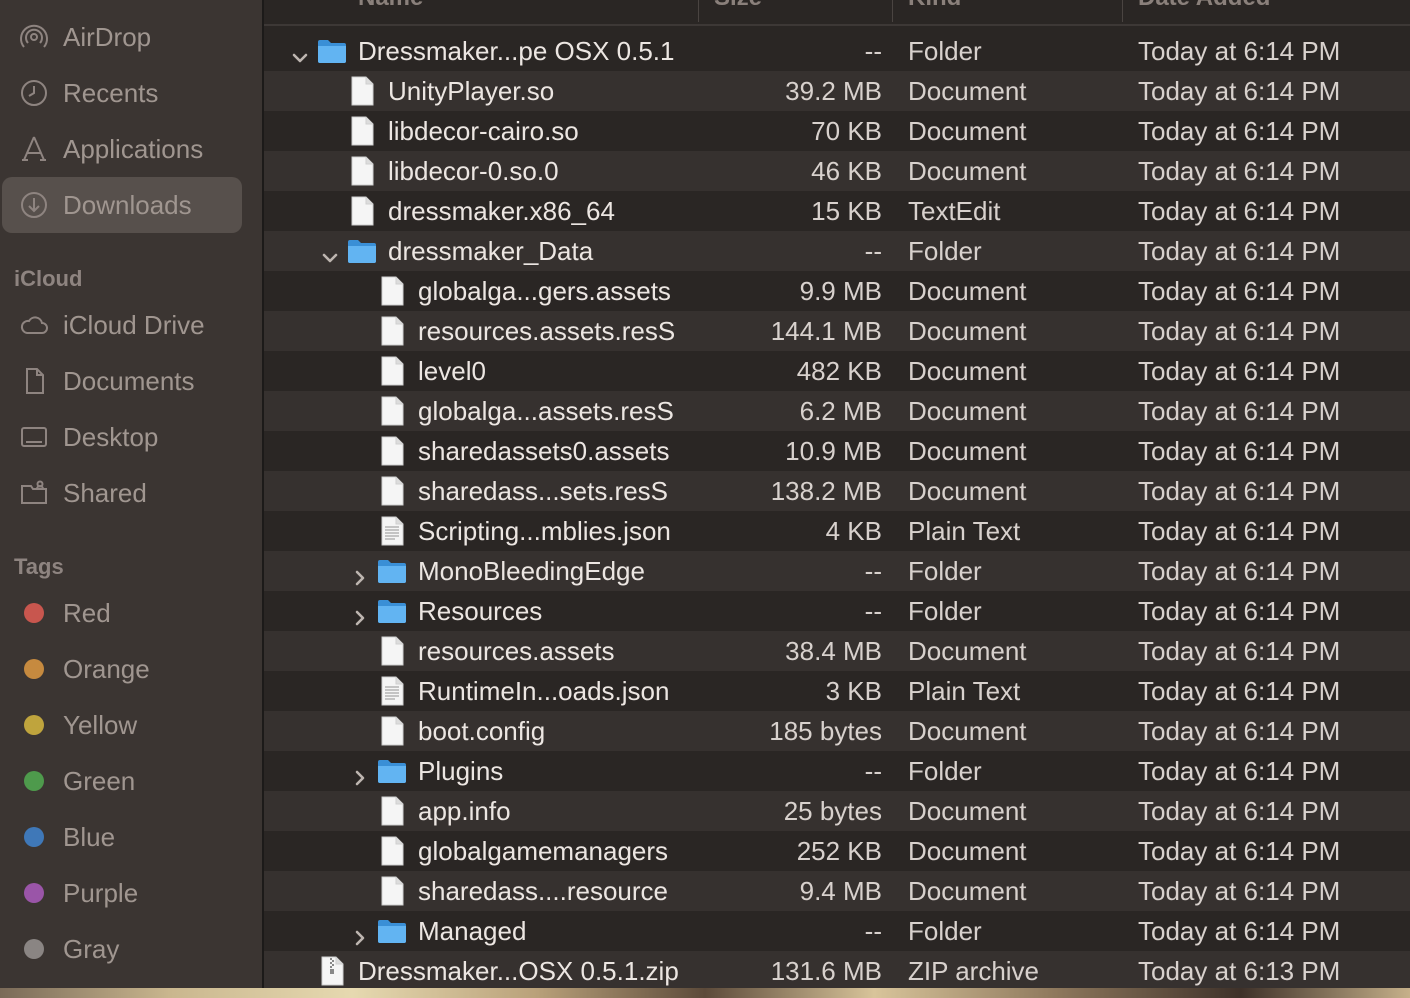 The image size is (1410, 998). Describe the element at coordinates (122, 893) in the screenshot. I see `sidebar-tag-purple: Purple` at that location.